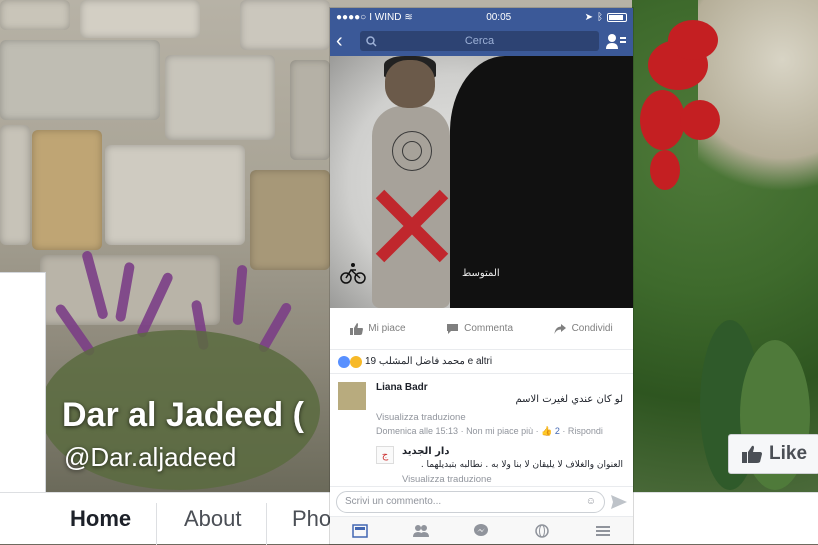 The image size is (818, 545). What do you see at coordinates (542, 530) in the screenshot?
I see `notifications-globe-icon` at bounding box center [542, 530].